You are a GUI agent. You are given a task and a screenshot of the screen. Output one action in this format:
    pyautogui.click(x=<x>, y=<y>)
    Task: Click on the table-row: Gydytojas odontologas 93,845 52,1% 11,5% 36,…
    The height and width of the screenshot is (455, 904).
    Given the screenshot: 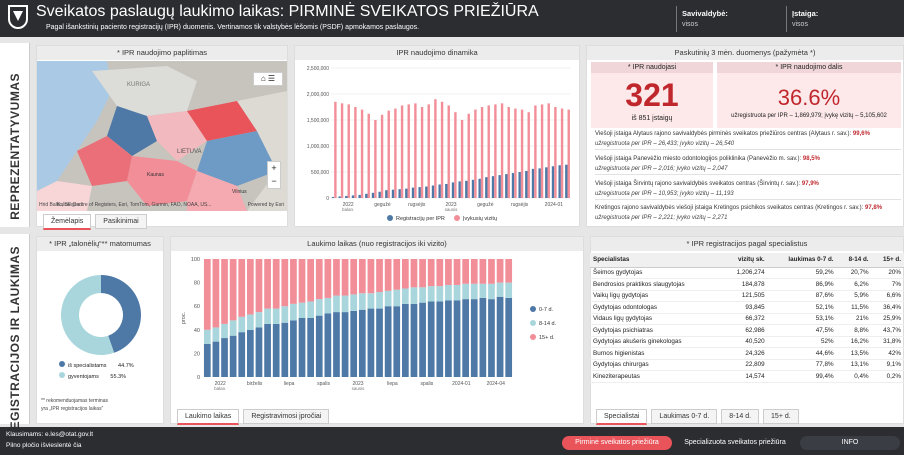 What is the action you would take?
    pyautogui.click(x=747, y=307)
    